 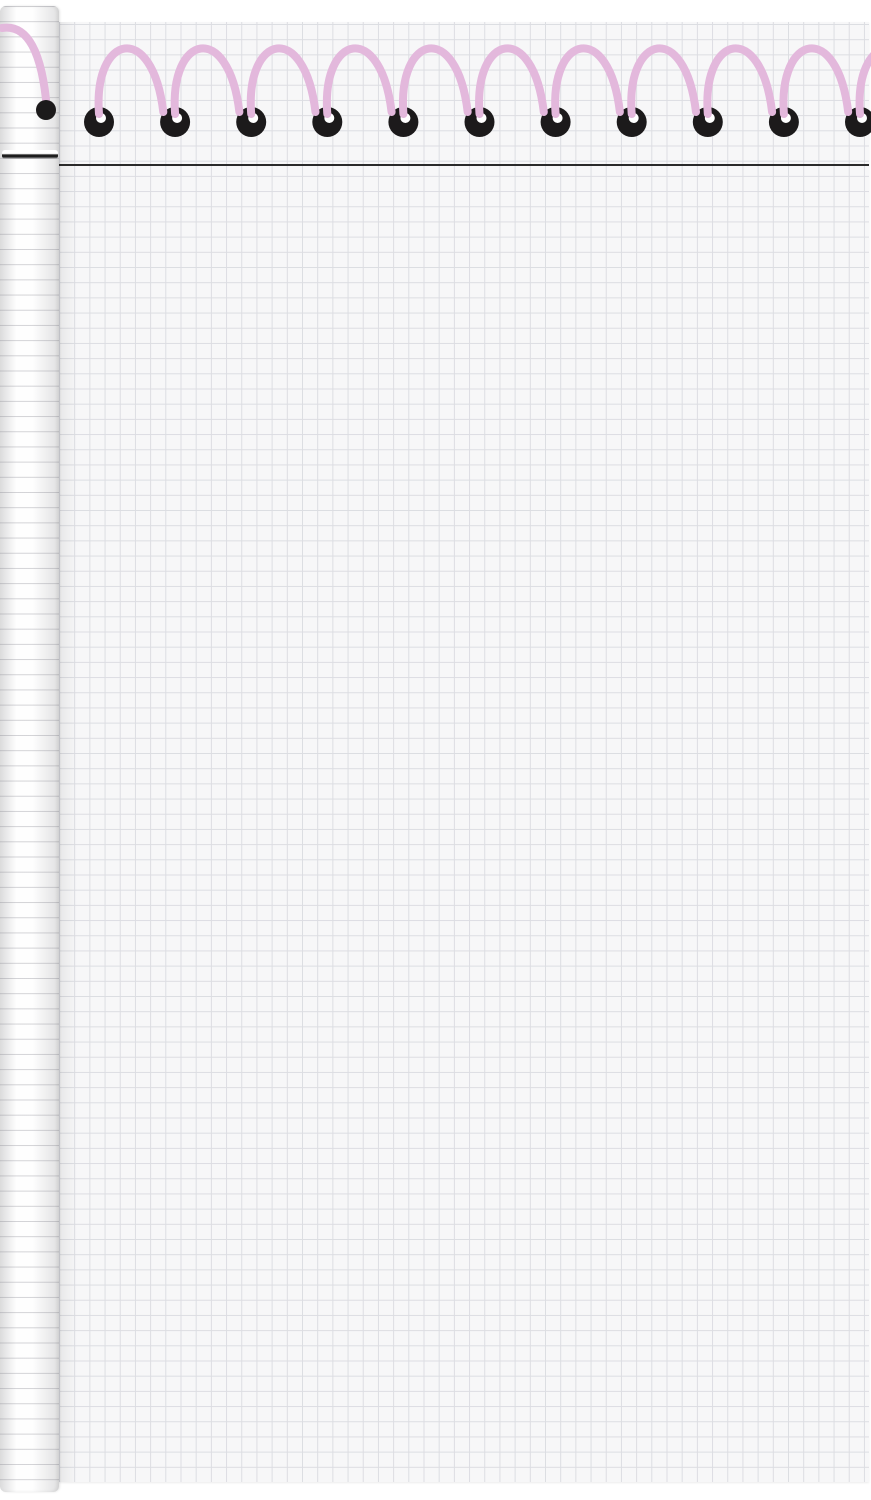 What do you see at coordinates (29, 749) in the screenshot?
I see `paper-roll-tube` at bounding box center [29, 749].